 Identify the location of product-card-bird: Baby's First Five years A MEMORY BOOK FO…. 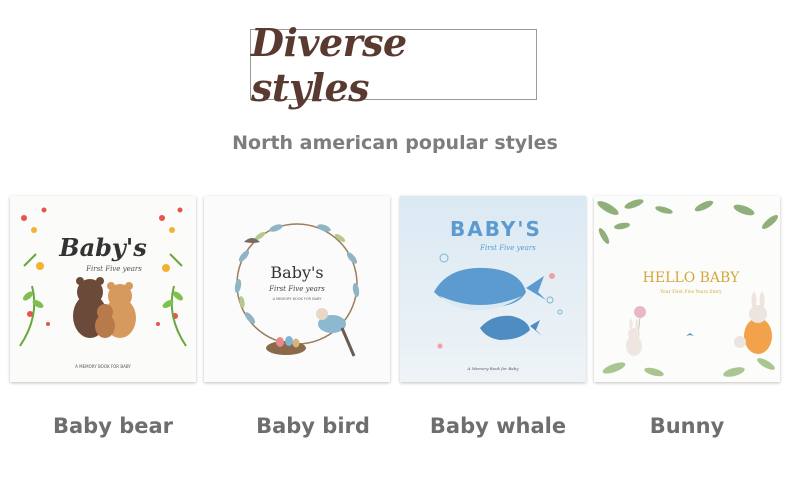
(297, 289).